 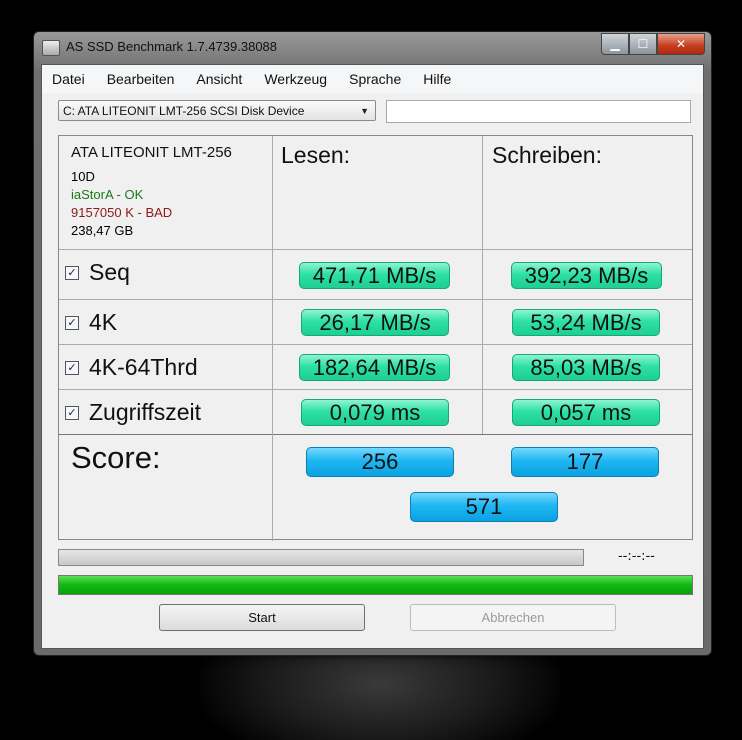 I want to click on menu-bearbeiten: Bearbeiten, so click(x=141, y=79).